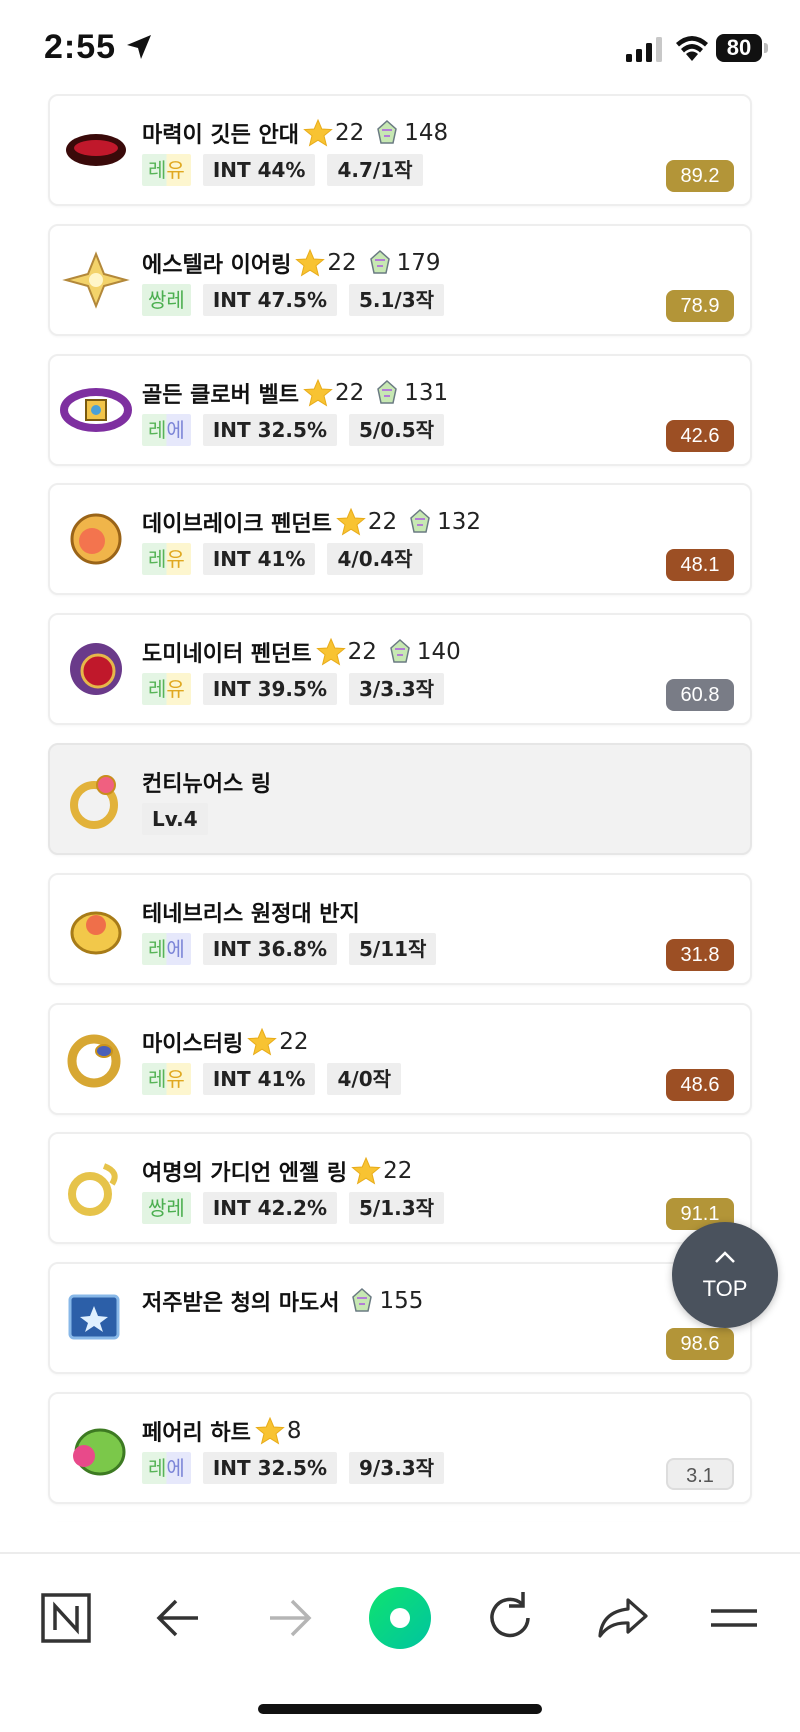  Describe the element at coordinates (178, 1618) in the screenshot. I see `back-arrow-icon` at that location.